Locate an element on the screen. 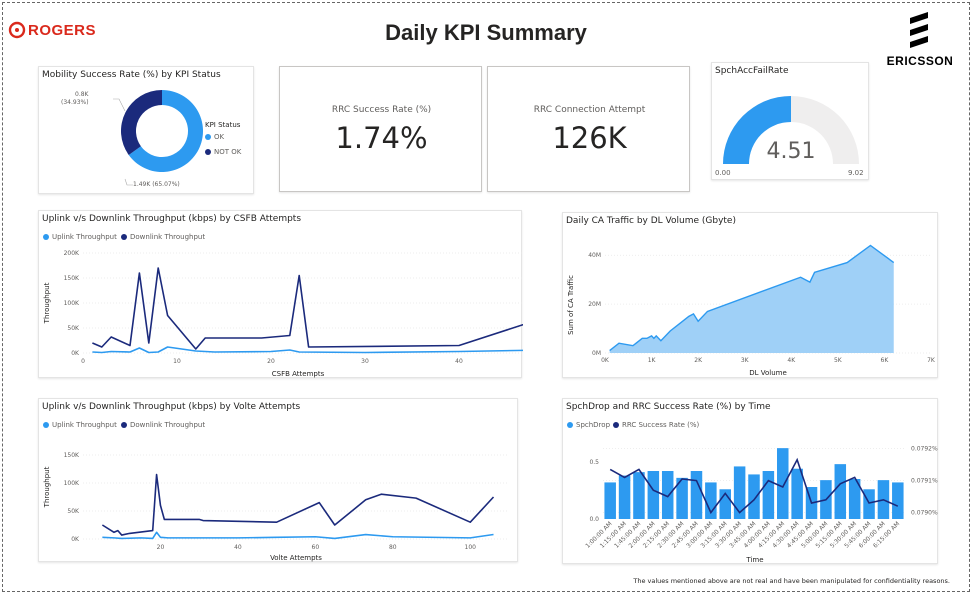 The image size is (972, 594). x-tick-label: 0 is located at coordinates (83, 361).